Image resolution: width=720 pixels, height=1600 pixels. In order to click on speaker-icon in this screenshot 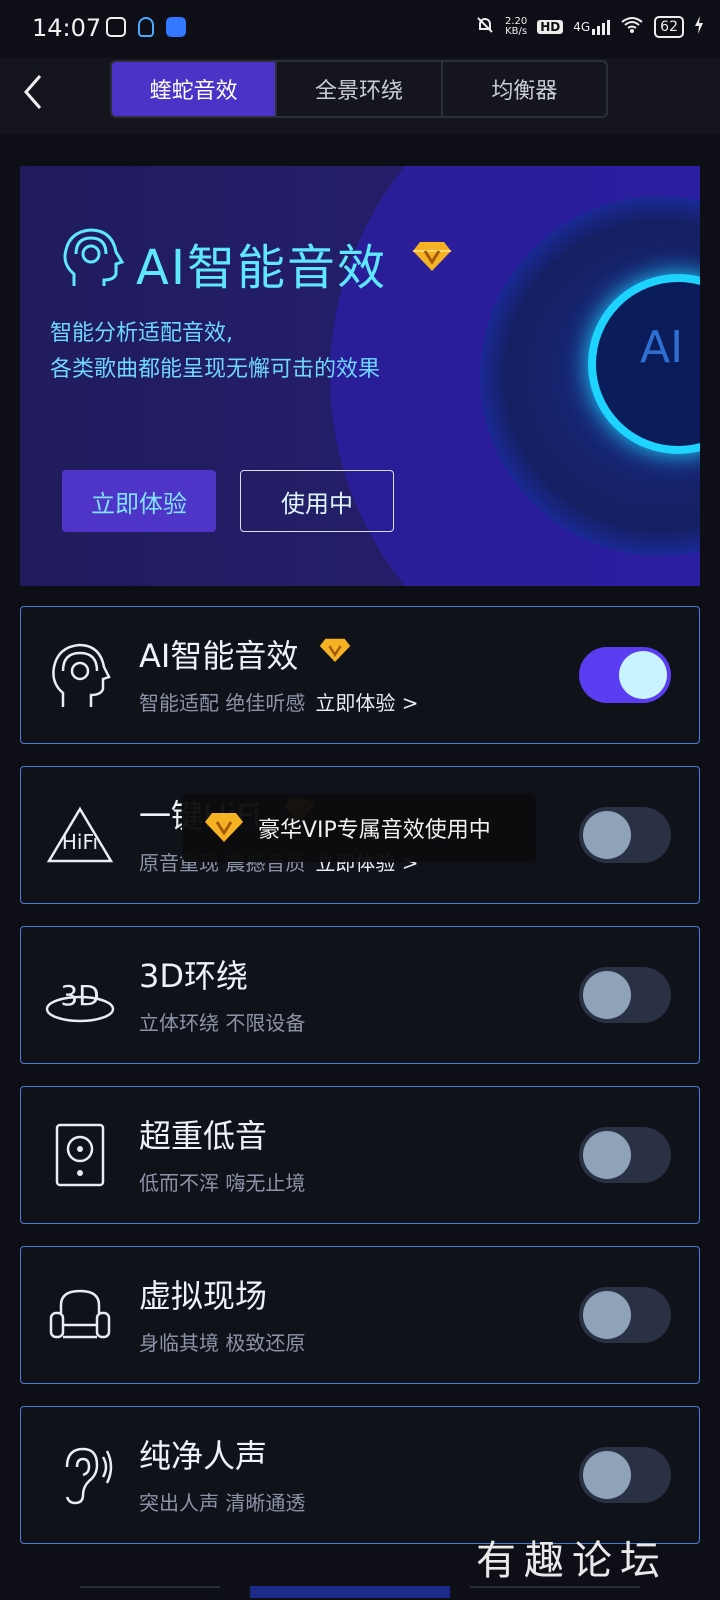, I will do `click(80, 1155)`.